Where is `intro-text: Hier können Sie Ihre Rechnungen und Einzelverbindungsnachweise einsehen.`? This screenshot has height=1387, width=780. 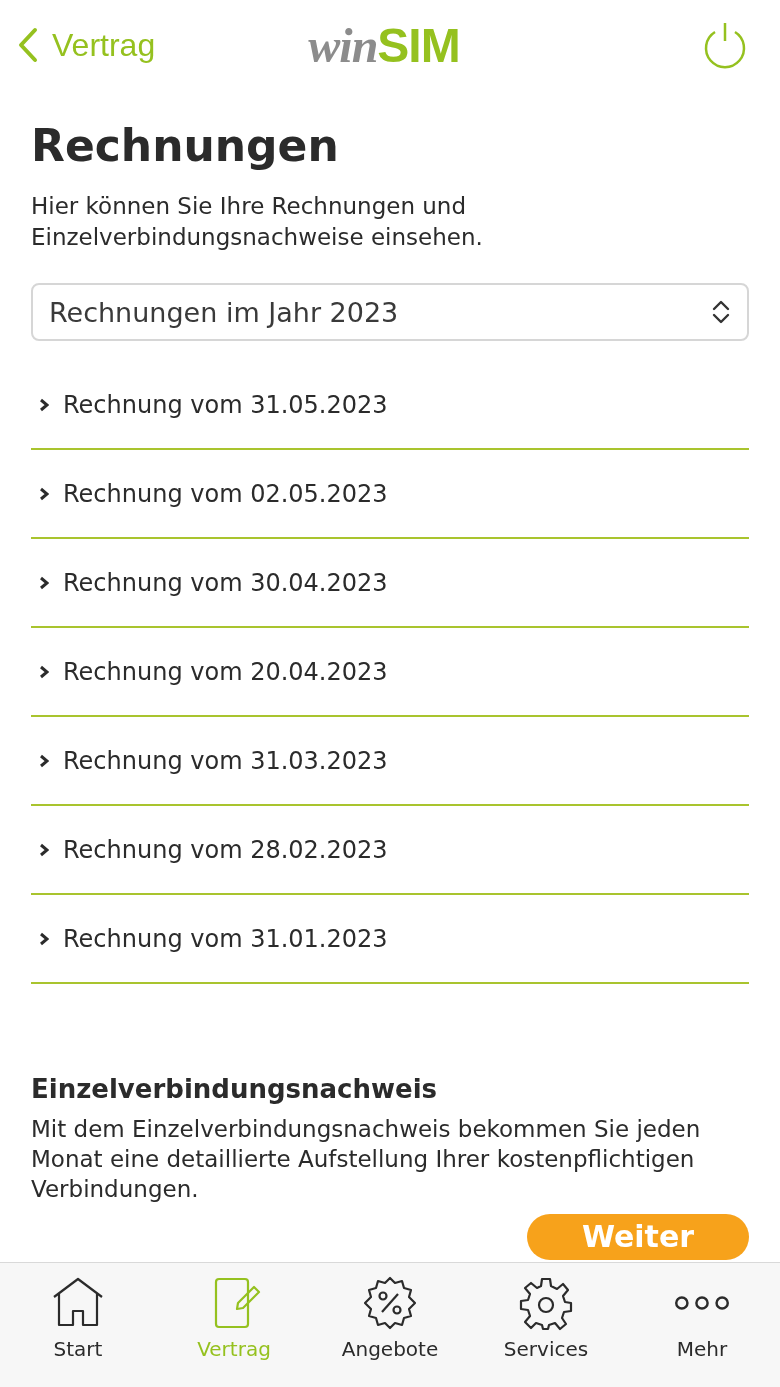
intro-text: Hier können Sie Ihre Rechnungen und Einzelverbindungsnachweise einsehen. is located at coordinates (257, 222).